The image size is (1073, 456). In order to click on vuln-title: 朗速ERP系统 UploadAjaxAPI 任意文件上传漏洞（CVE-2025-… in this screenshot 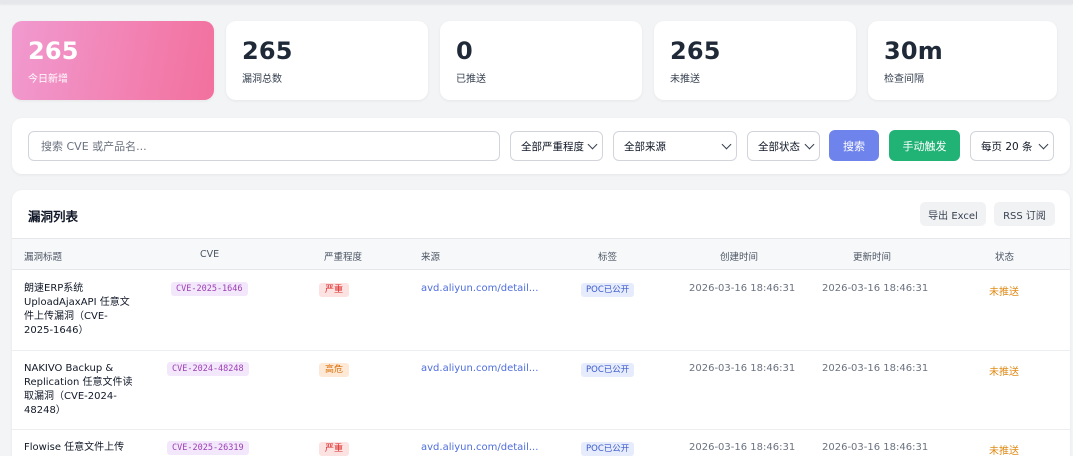, I will do `click(80, 310)`.